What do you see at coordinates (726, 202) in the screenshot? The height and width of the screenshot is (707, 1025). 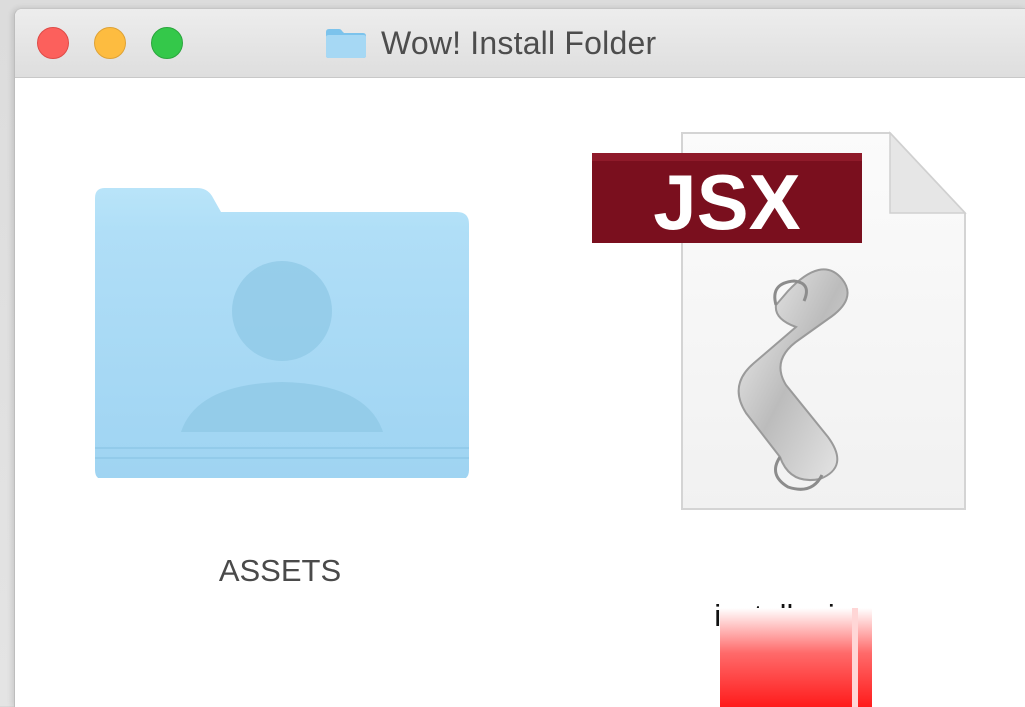 I see `jsx-badge-text: JSX` at bounding box center [726, 202].